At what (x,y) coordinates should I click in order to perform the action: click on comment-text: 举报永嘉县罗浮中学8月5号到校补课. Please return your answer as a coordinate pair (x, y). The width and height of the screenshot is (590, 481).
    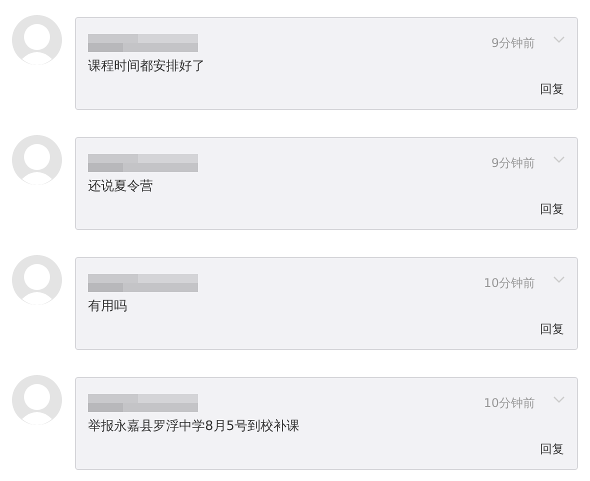
    Looking at the image, I should click on (194, 427).